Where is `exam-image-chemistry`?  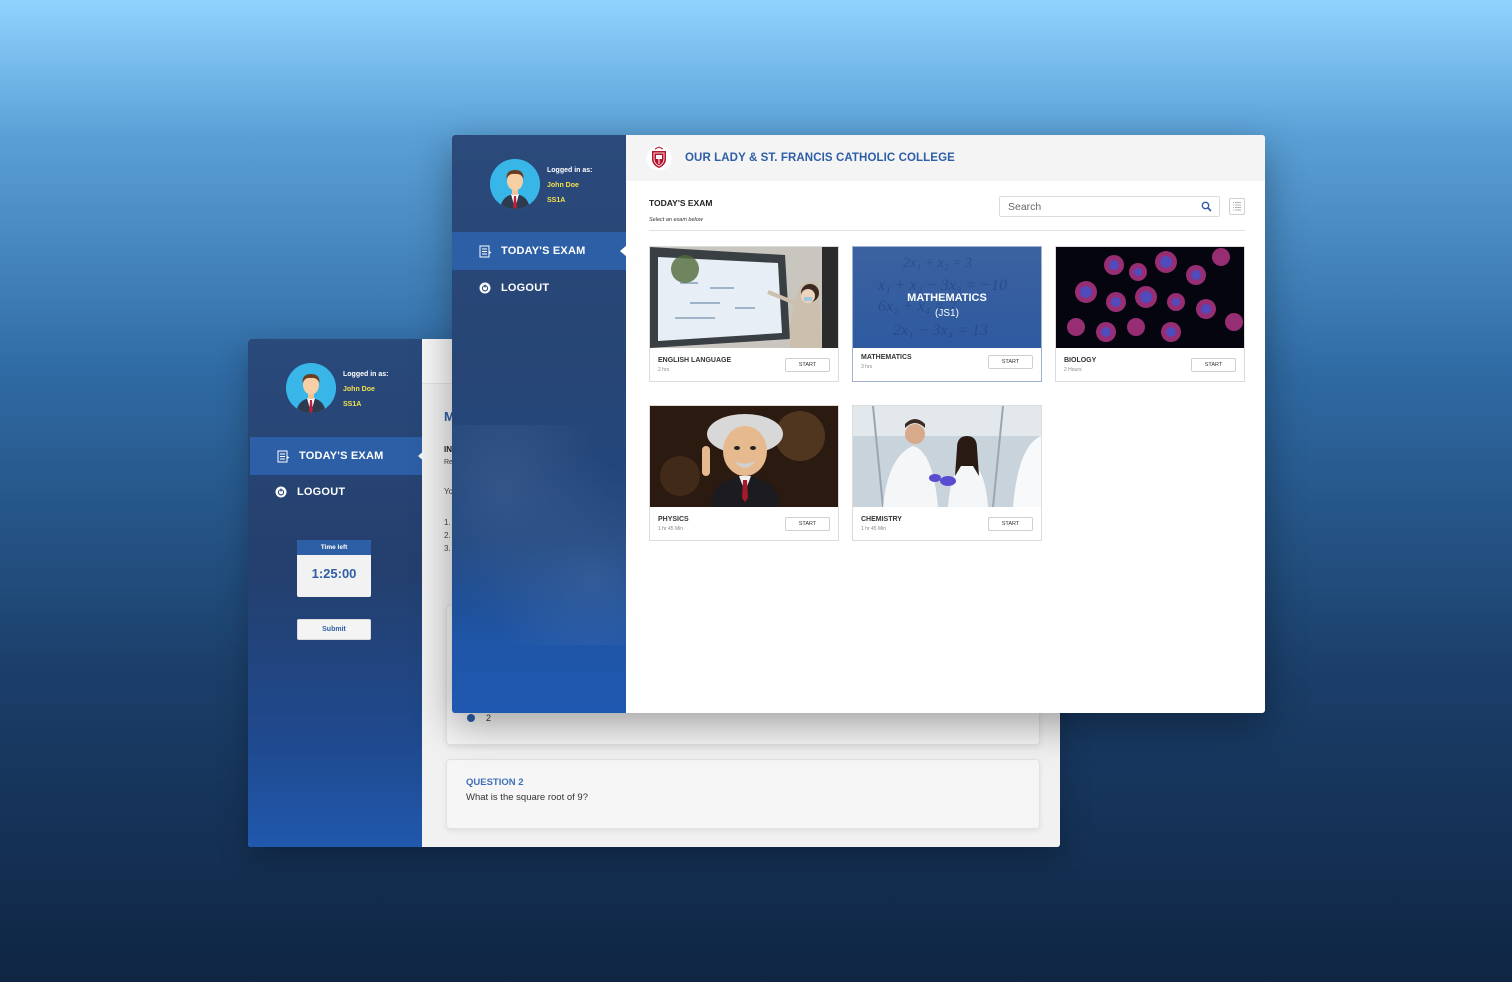
exam-image-chemistry is located at coordinates (947, 456).